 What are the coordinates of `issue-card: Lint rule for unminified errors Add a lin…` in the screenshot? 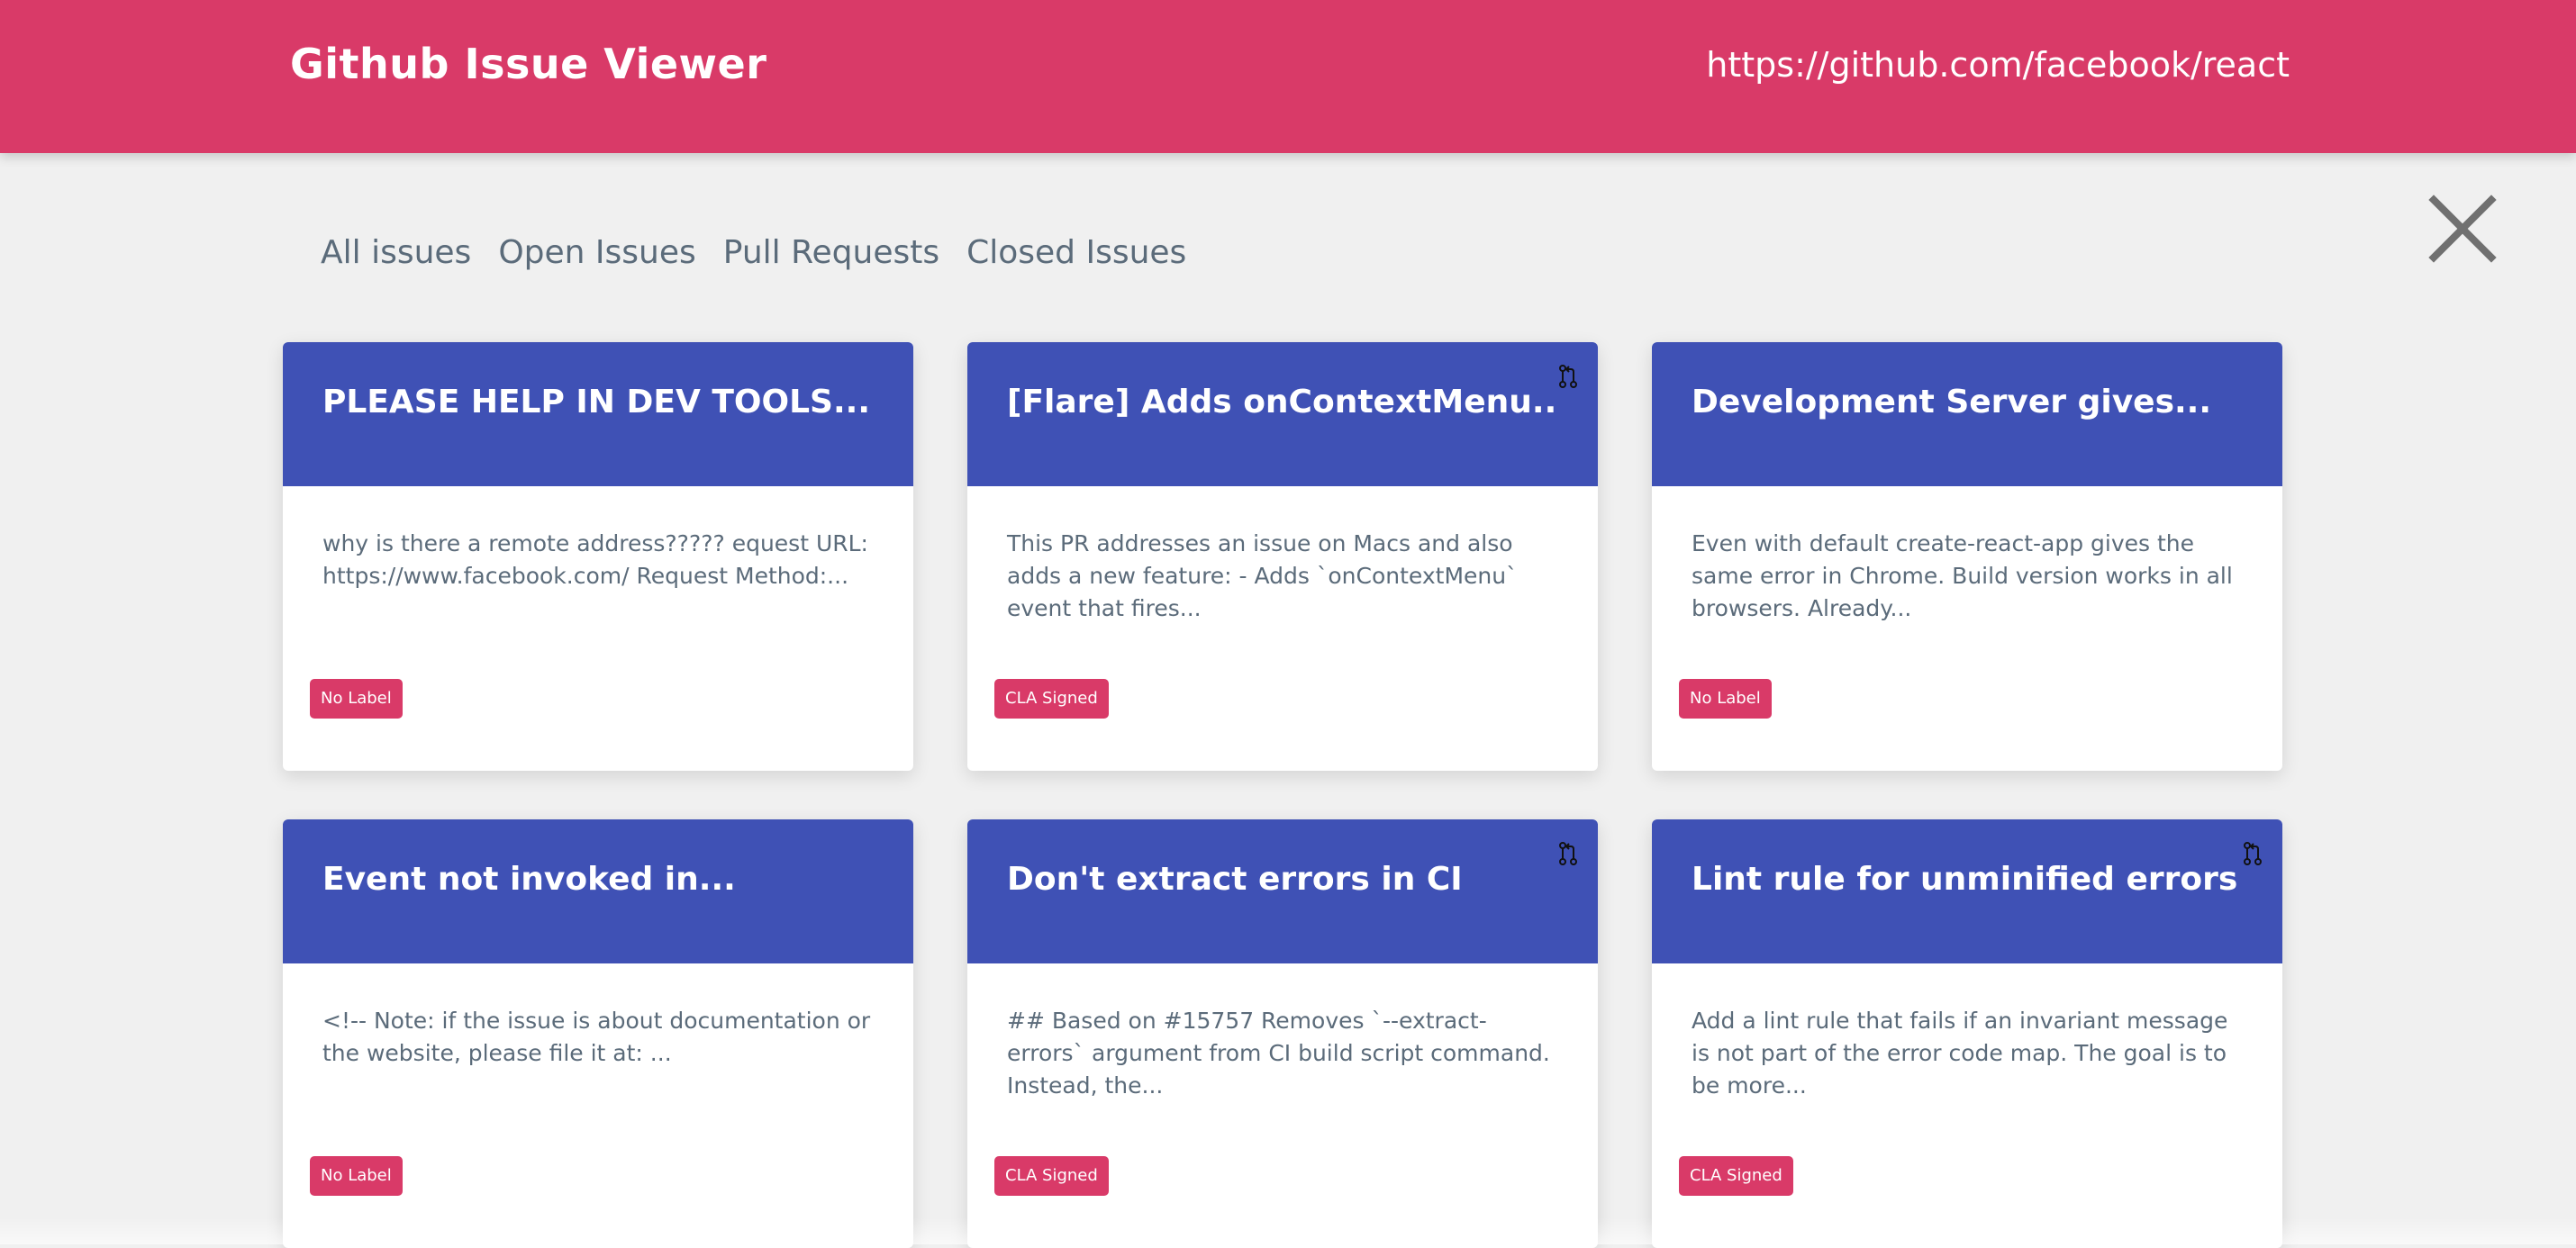 It's located at (1967, 1033).